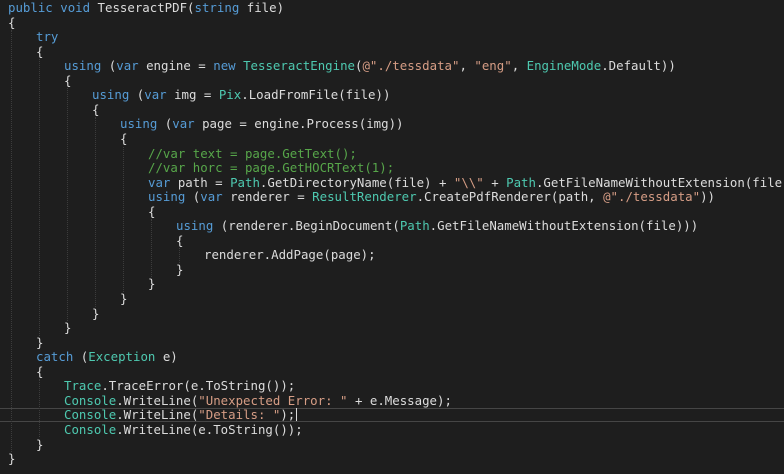  What do you see at coordinates (200, 182) in the screenshot?
I see `code-token: path =` at bounding box center [200, 182].